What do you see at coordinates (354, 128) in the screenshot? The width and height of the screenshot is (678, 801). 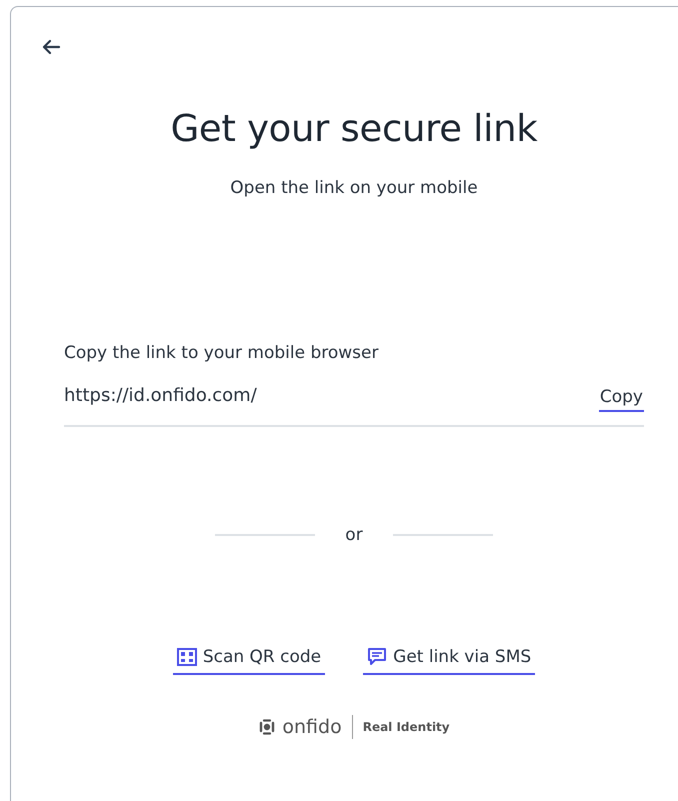 I see `page-title: Get your secure link` at bounding box center [354, 128].